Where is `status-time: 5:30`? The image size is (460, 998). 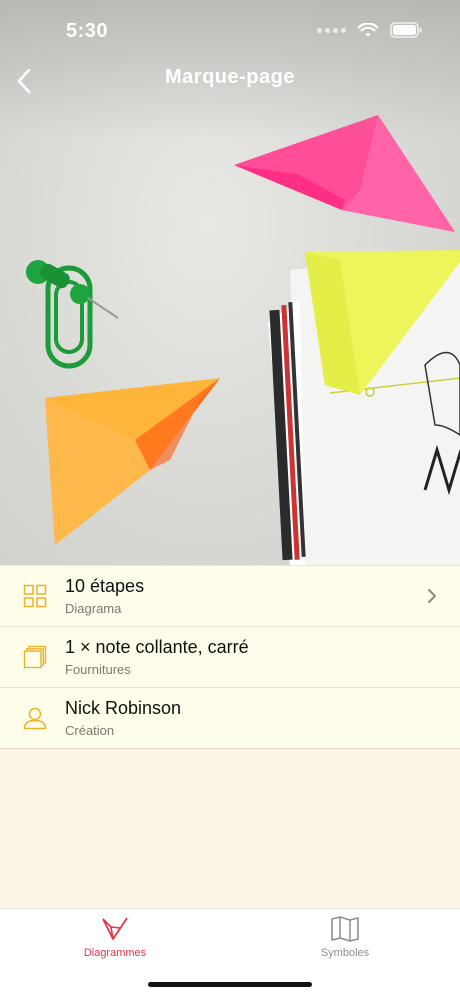 status-time: 5:30 is located at coordinates (87, 31).